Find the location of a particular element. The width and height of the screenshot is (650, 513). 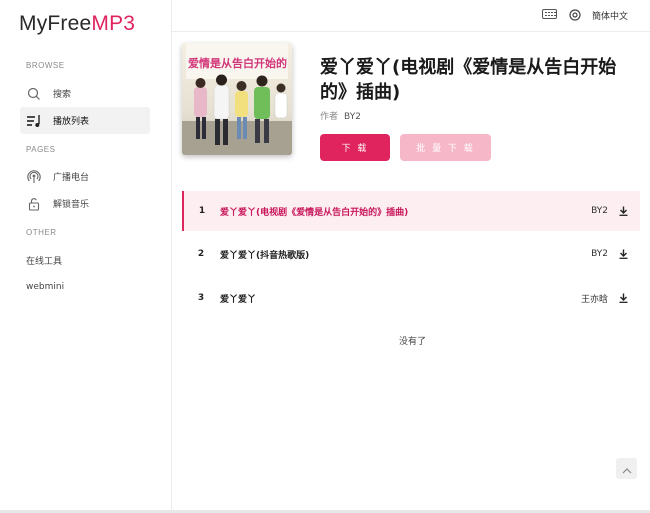

playlist-icon is located at coordinates (34, 121).